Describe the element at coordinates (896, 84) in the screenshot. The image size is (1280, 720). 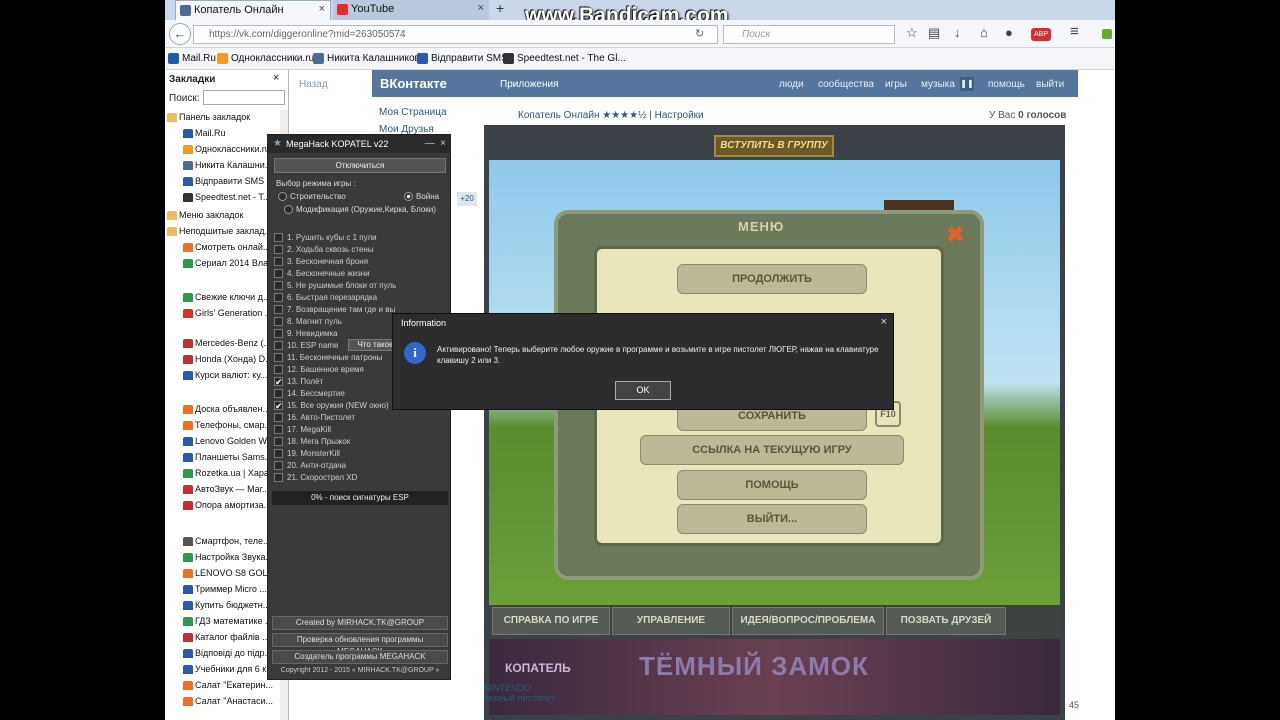
I see `vk-link-games: игры` at that location.